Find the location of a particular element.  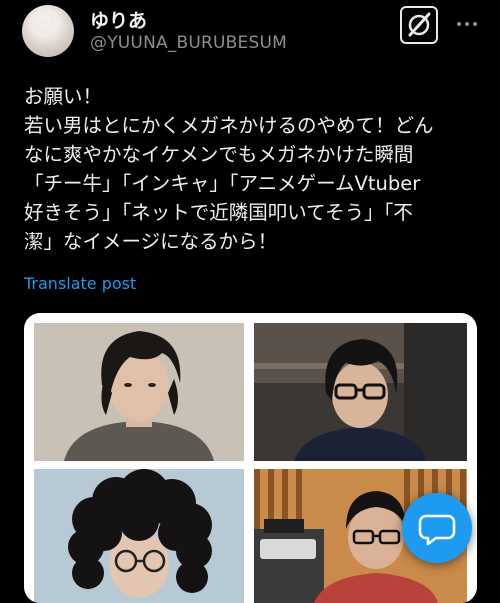

display-name: ゆりあ is located at coordinates (118, 19).